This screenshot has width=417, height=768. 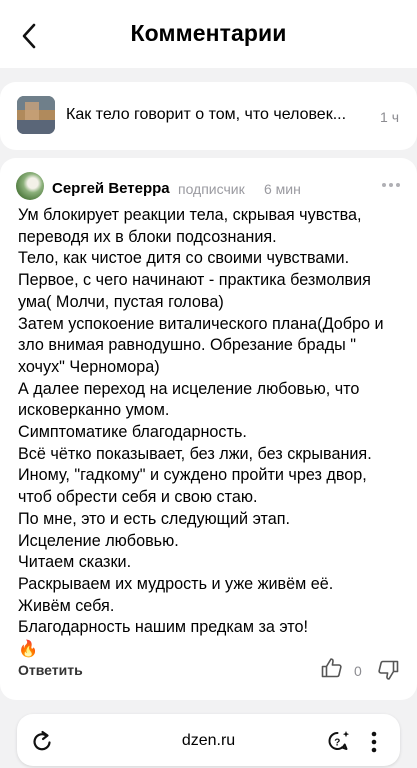 I want to click on comment-line: Благодарность нашим предкам за это!, so click(x=163, y=627).